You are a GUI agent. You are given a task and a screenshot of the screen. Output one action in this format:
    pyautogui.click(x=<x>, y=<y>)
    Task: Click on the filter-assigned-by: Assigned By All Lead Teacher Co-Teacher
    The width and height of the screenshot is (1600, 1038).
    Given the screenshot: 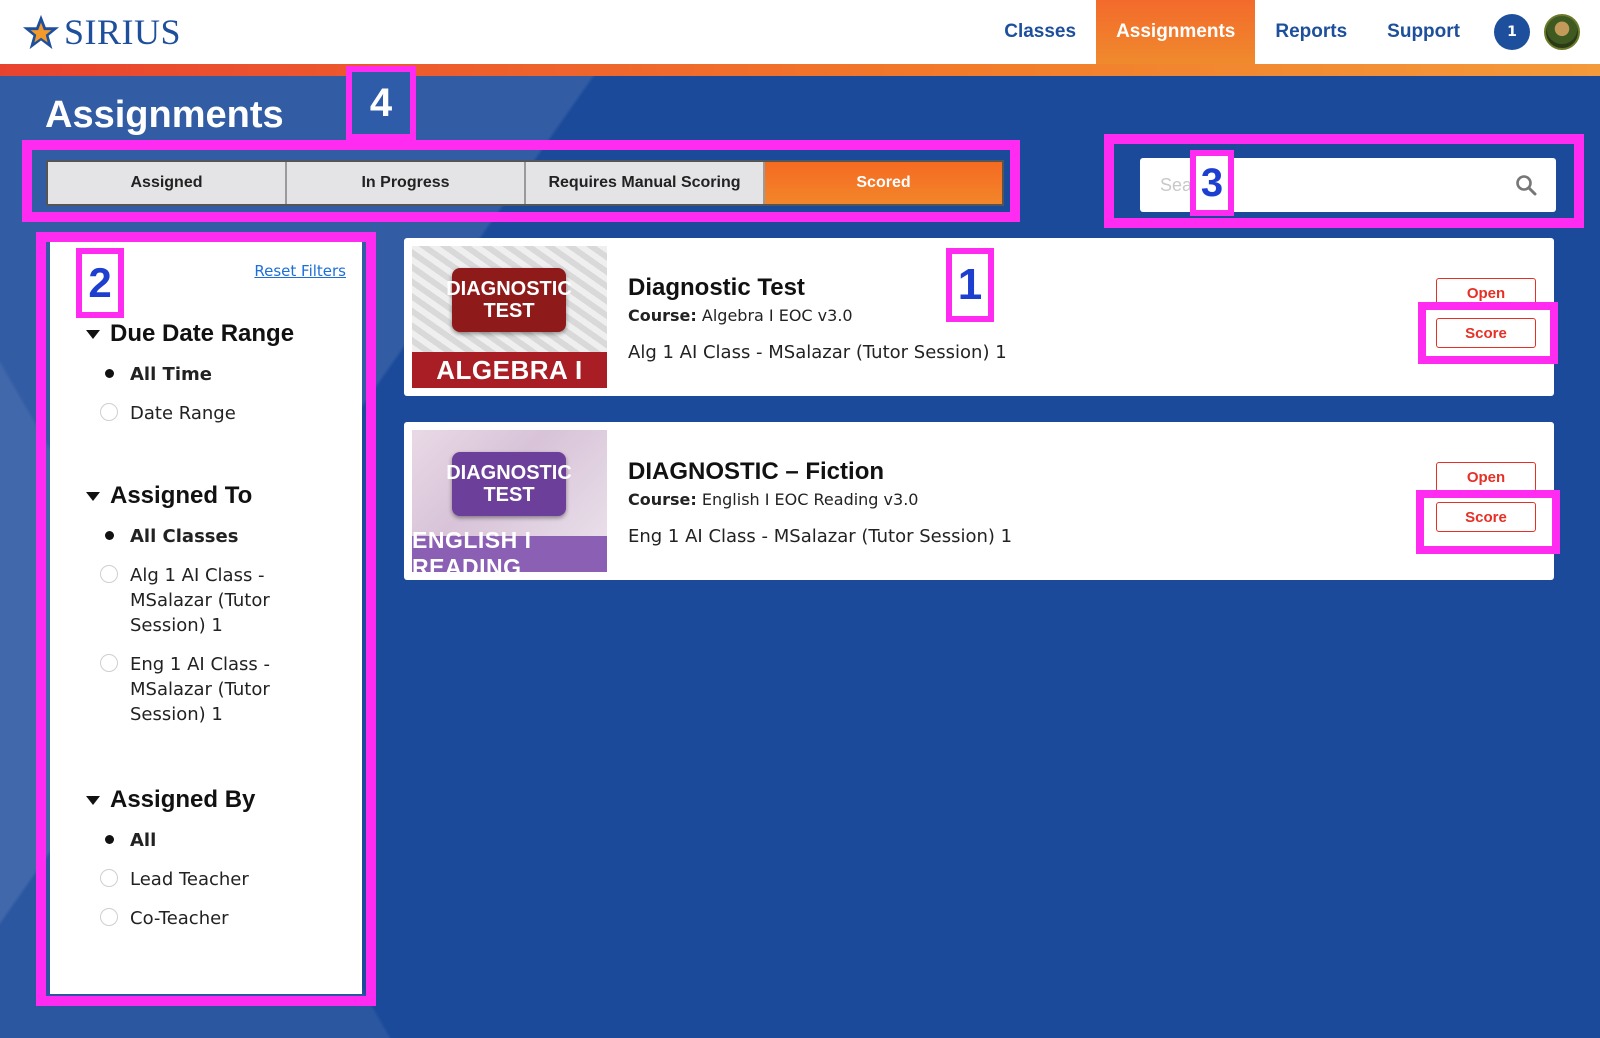 What is the action you would take?
    pyautogui.click(x=188, y=858)
    